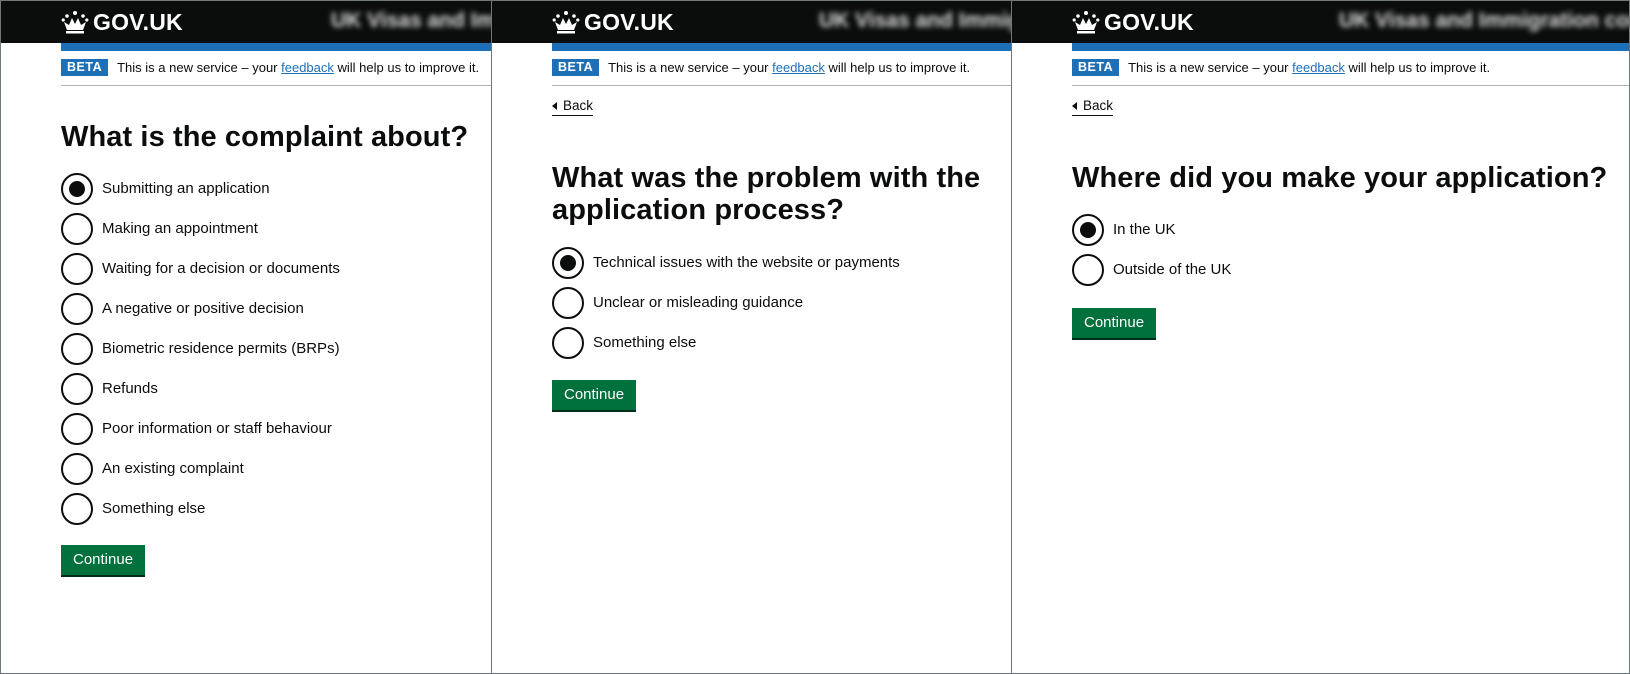  I want to click on radio-option: An existing complaint, so click(200, 469).